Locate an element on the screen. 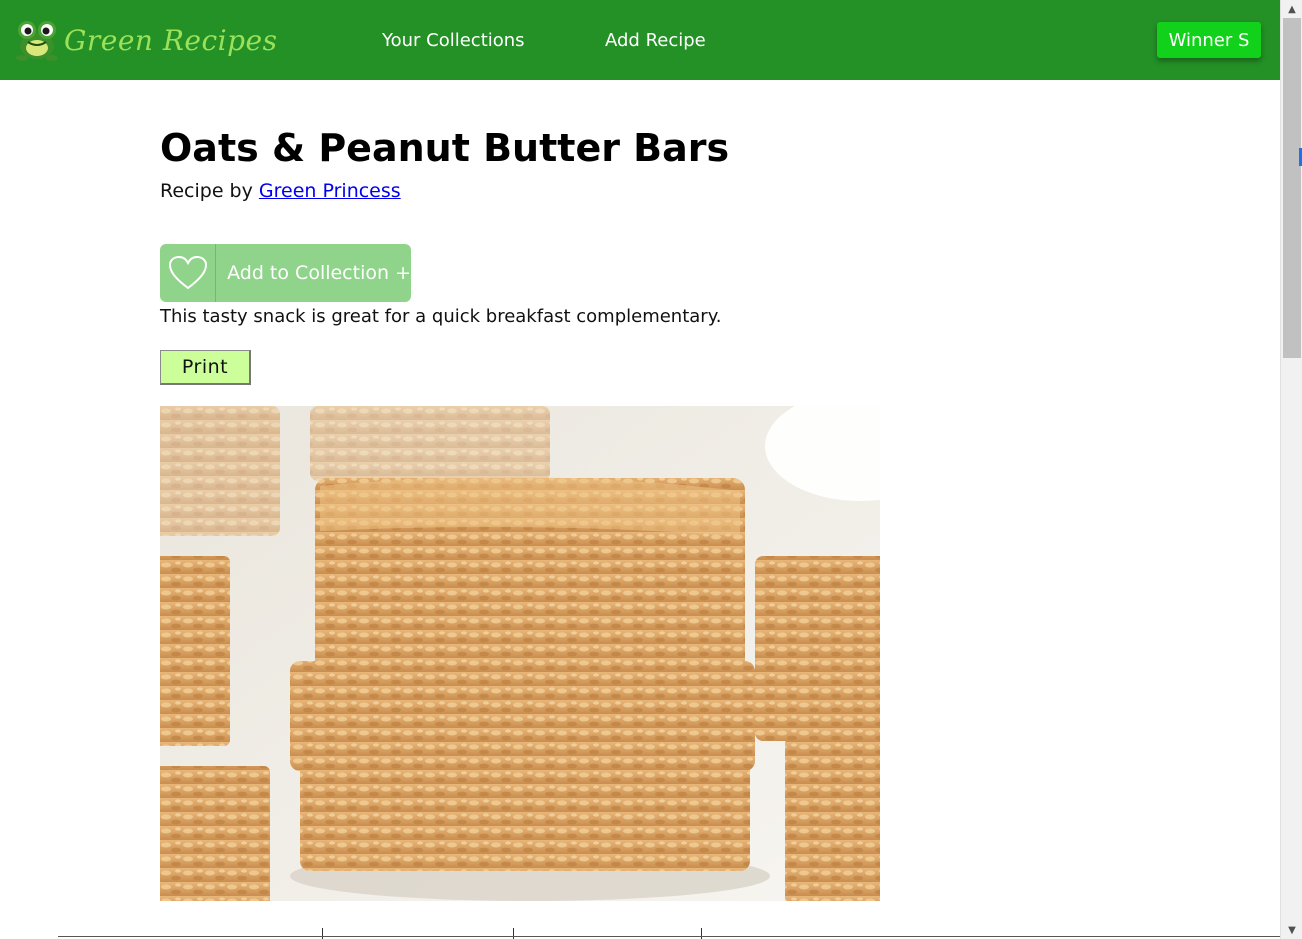  add-to-collection-button: Add to Collection + is located at coordinates (285, 273).